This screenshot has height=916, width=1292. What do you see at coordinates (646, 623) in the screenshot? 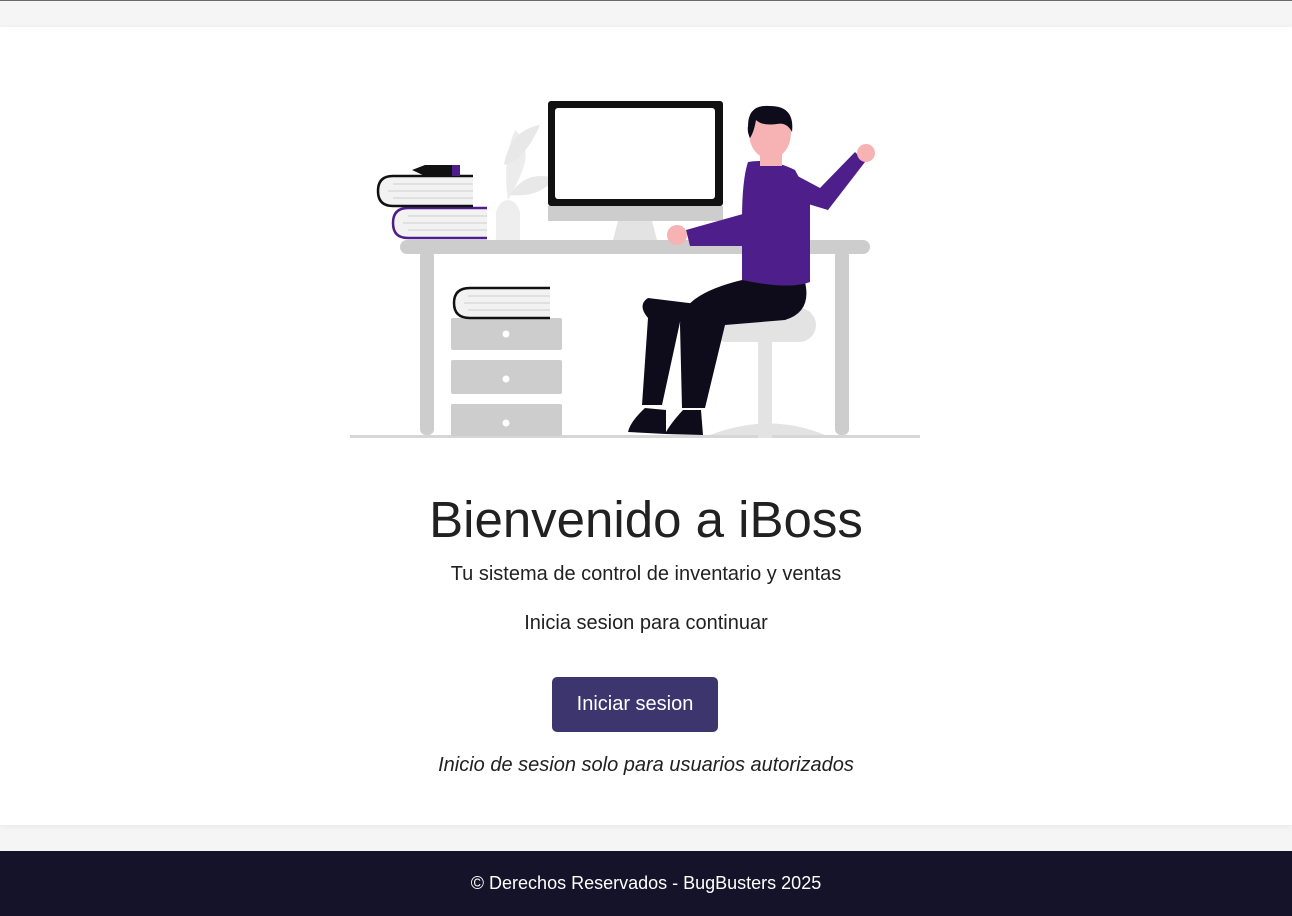
I see `login-prompt: Inicia sesion para continuar` at bounding box center [646, 623].